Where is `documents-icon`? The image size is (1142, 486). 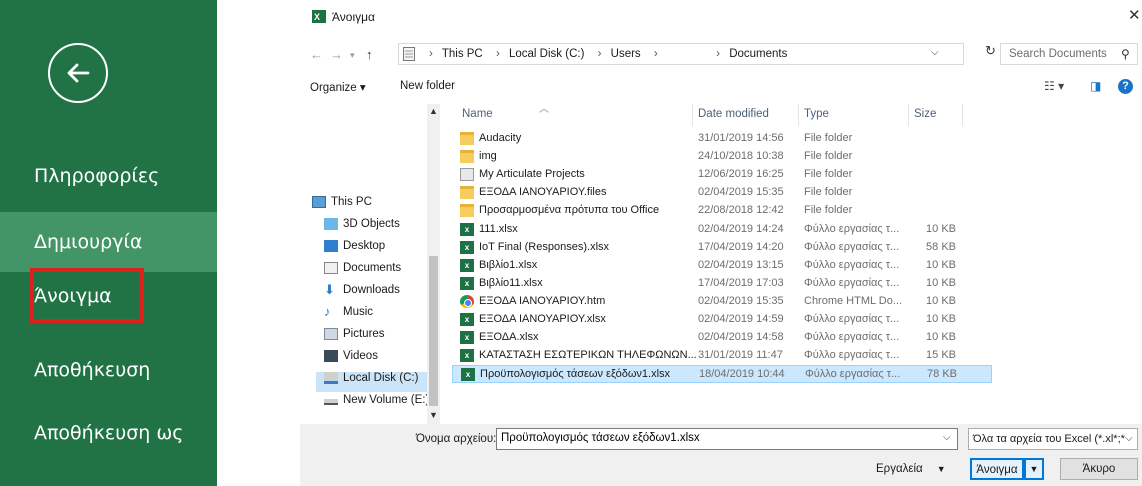 documents-icon is located at coordinates (331, 268).